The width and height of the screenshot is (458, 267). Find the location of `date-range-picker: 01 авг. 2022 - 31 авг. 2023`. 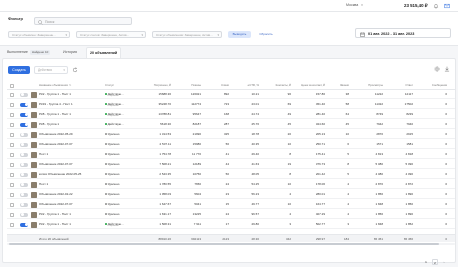

date-range-picker: 01 авг. 2022 - 31 авг. 2023 is located at coordinates (403, 33).